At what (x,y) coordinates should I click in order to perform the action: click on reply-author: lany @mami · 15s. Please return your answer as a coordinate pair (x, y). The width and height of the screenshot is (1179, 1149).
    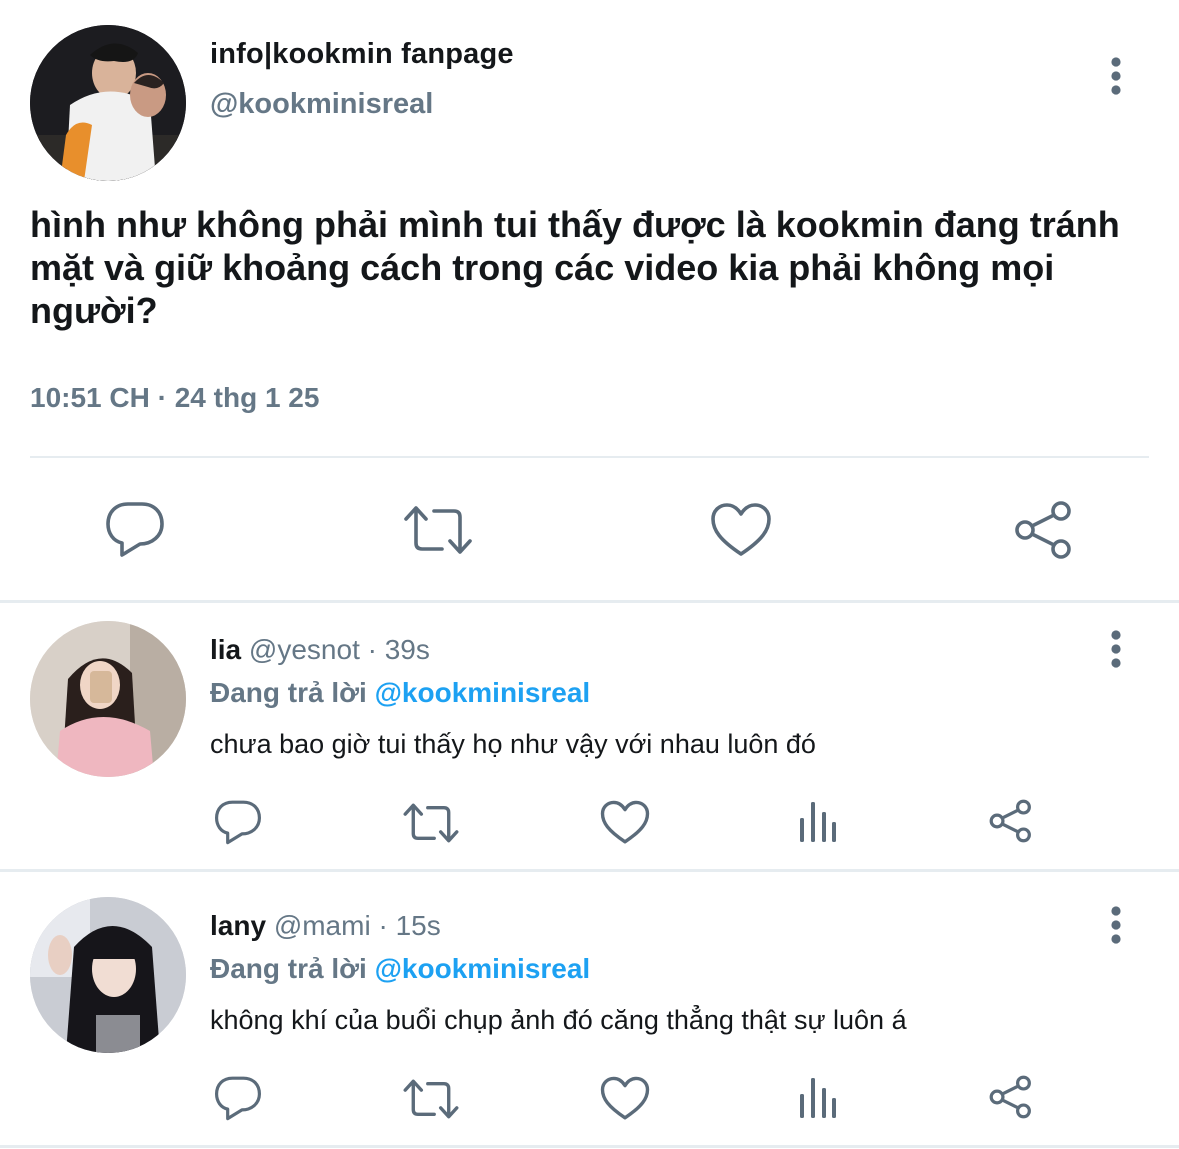
    Looking at the image, I should click on (325, 926).